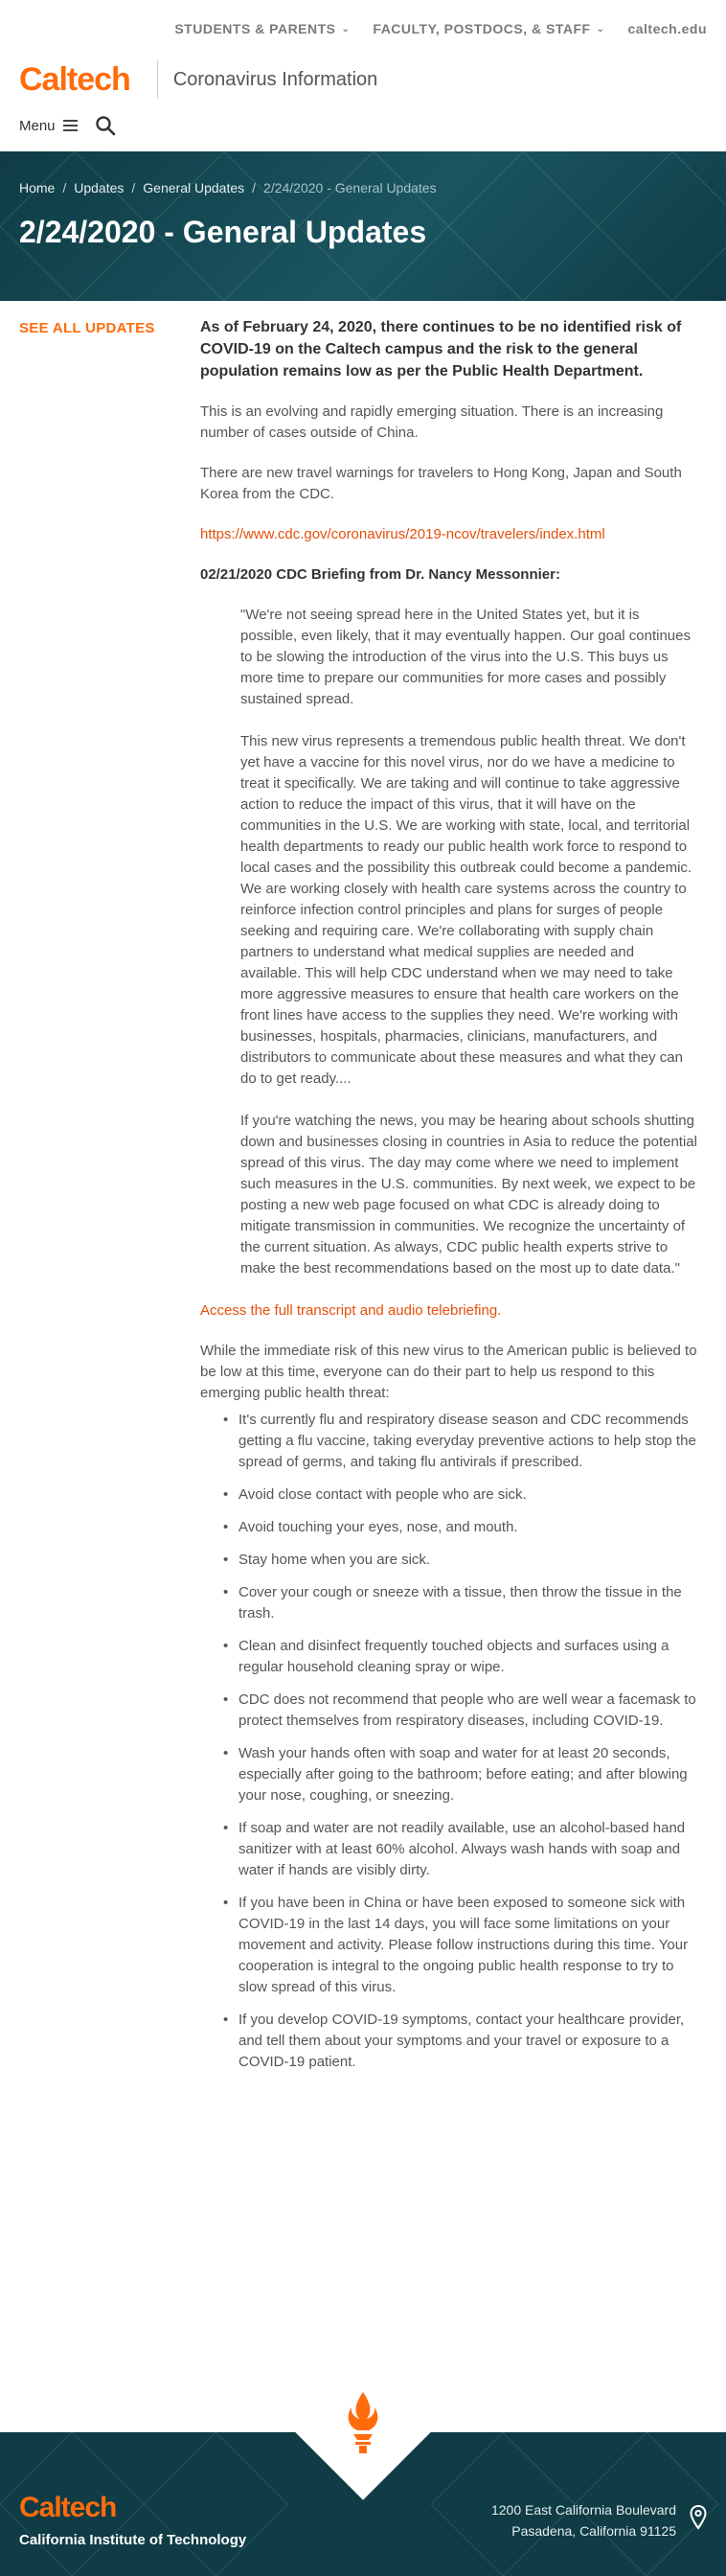 The width and height of the screenshot is (726, 2576). What do you see at coordinates (75, 80) in the screenshot?
I see `caltech-logo: Caltech` at bounding box center [75, 80].